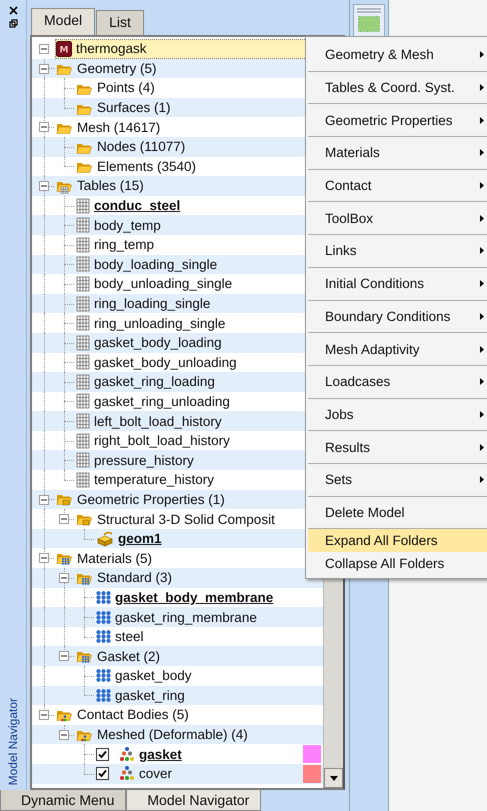 The image size is (487, 811). What do you see at coordinates (133, 714) in the screenshot?
I see `tree-item-label: Contact Bodies (5)` at bounding box center [133, 714].